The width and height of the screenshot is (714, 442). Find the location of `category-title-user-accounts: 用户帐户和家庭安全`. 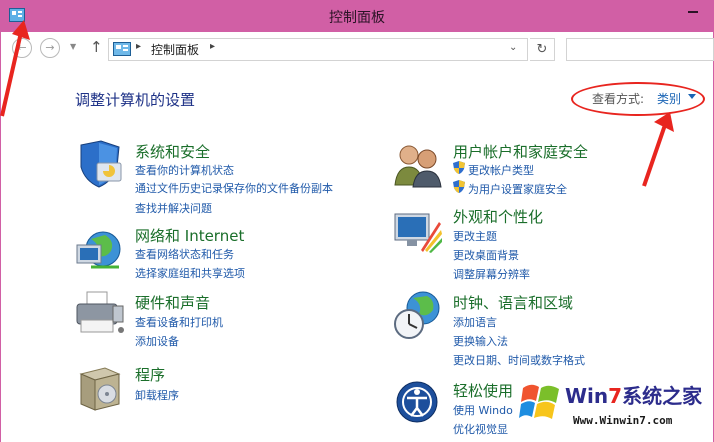

category-title-user-accounts: 用户帐户和家庭安全 is located at coordinates (520, 151).